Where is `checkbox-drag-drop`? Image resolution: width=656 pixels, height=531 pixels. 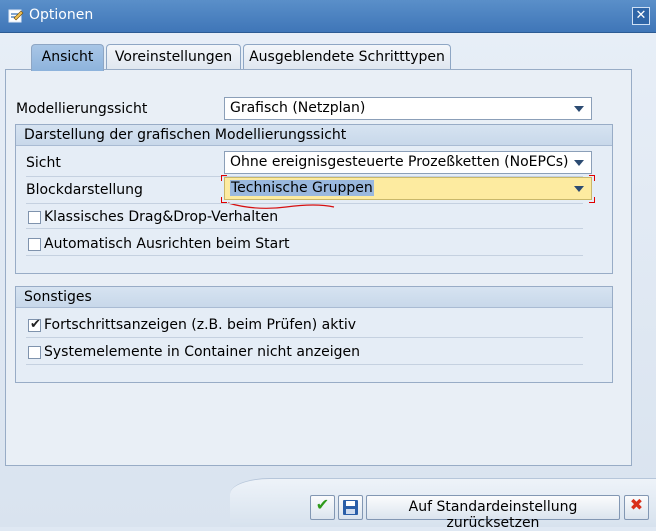 checkbox-drag-drop is located at coordinates (34, 217).